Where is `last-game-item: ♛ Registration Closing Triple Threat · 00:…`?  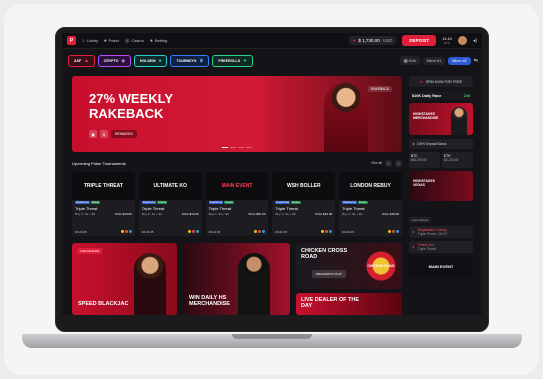 last-game-item: ♛ Registration Closing Triple Threat · 00:… is located at coordinates (441, 232).